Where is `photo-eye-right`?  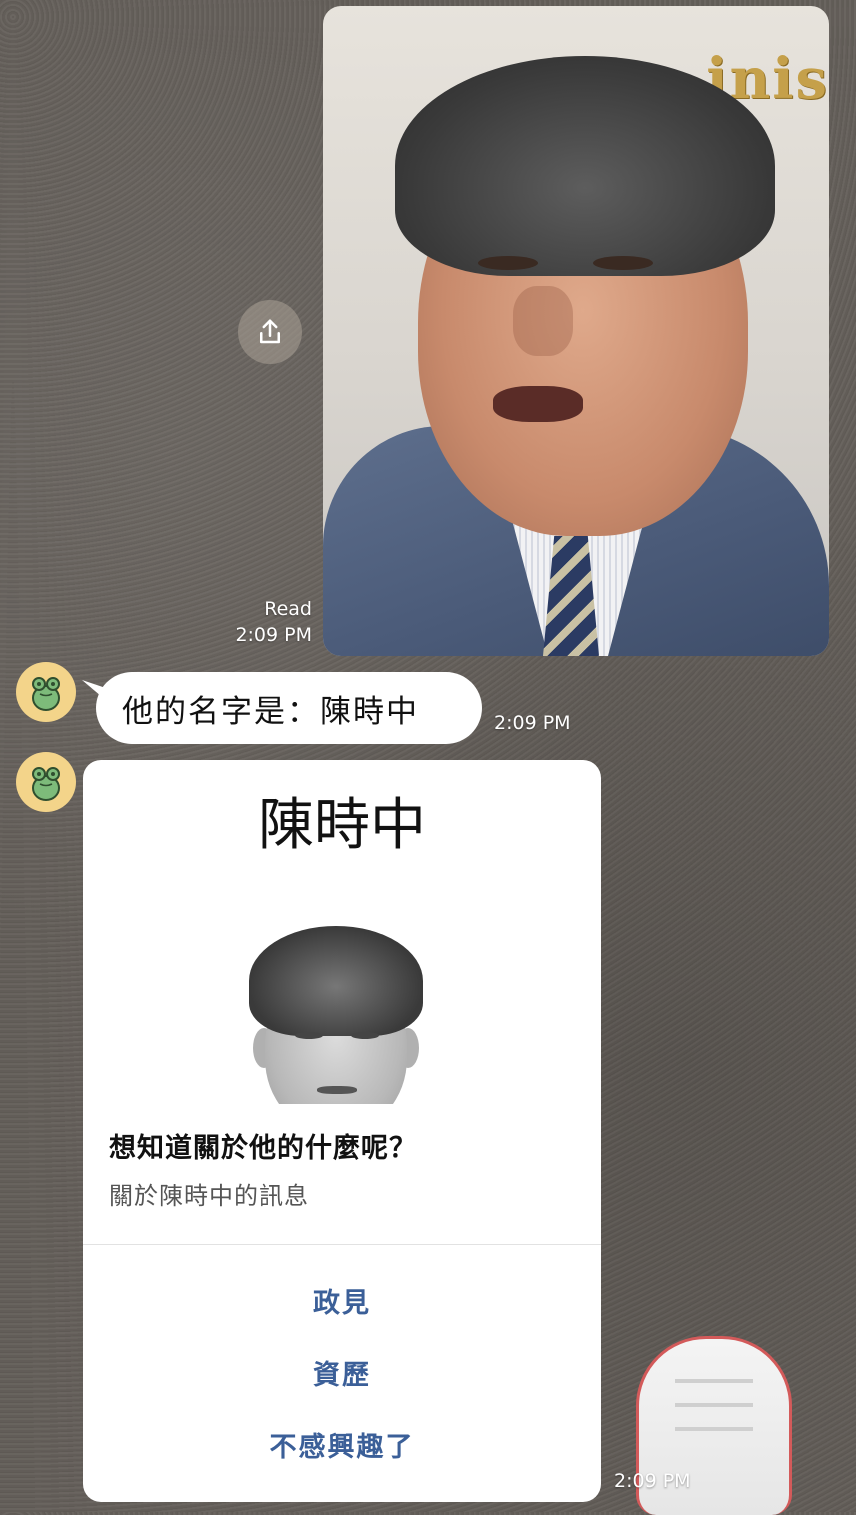
photo-eye-right is located at coordinates (623, 263).